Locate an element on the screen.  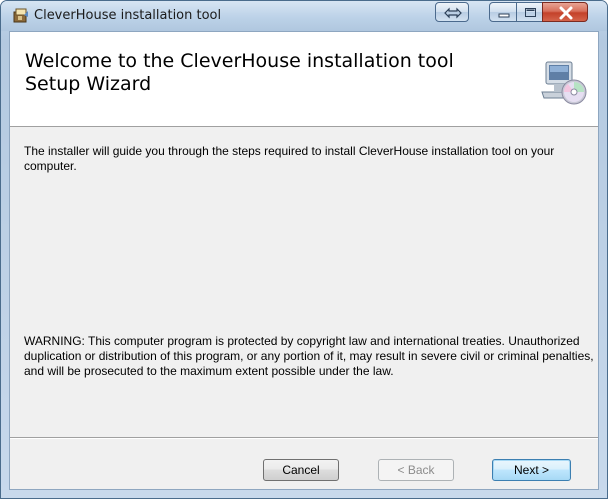
title-bar: CleverHouse installation tool is located at coordinates (304, 16).